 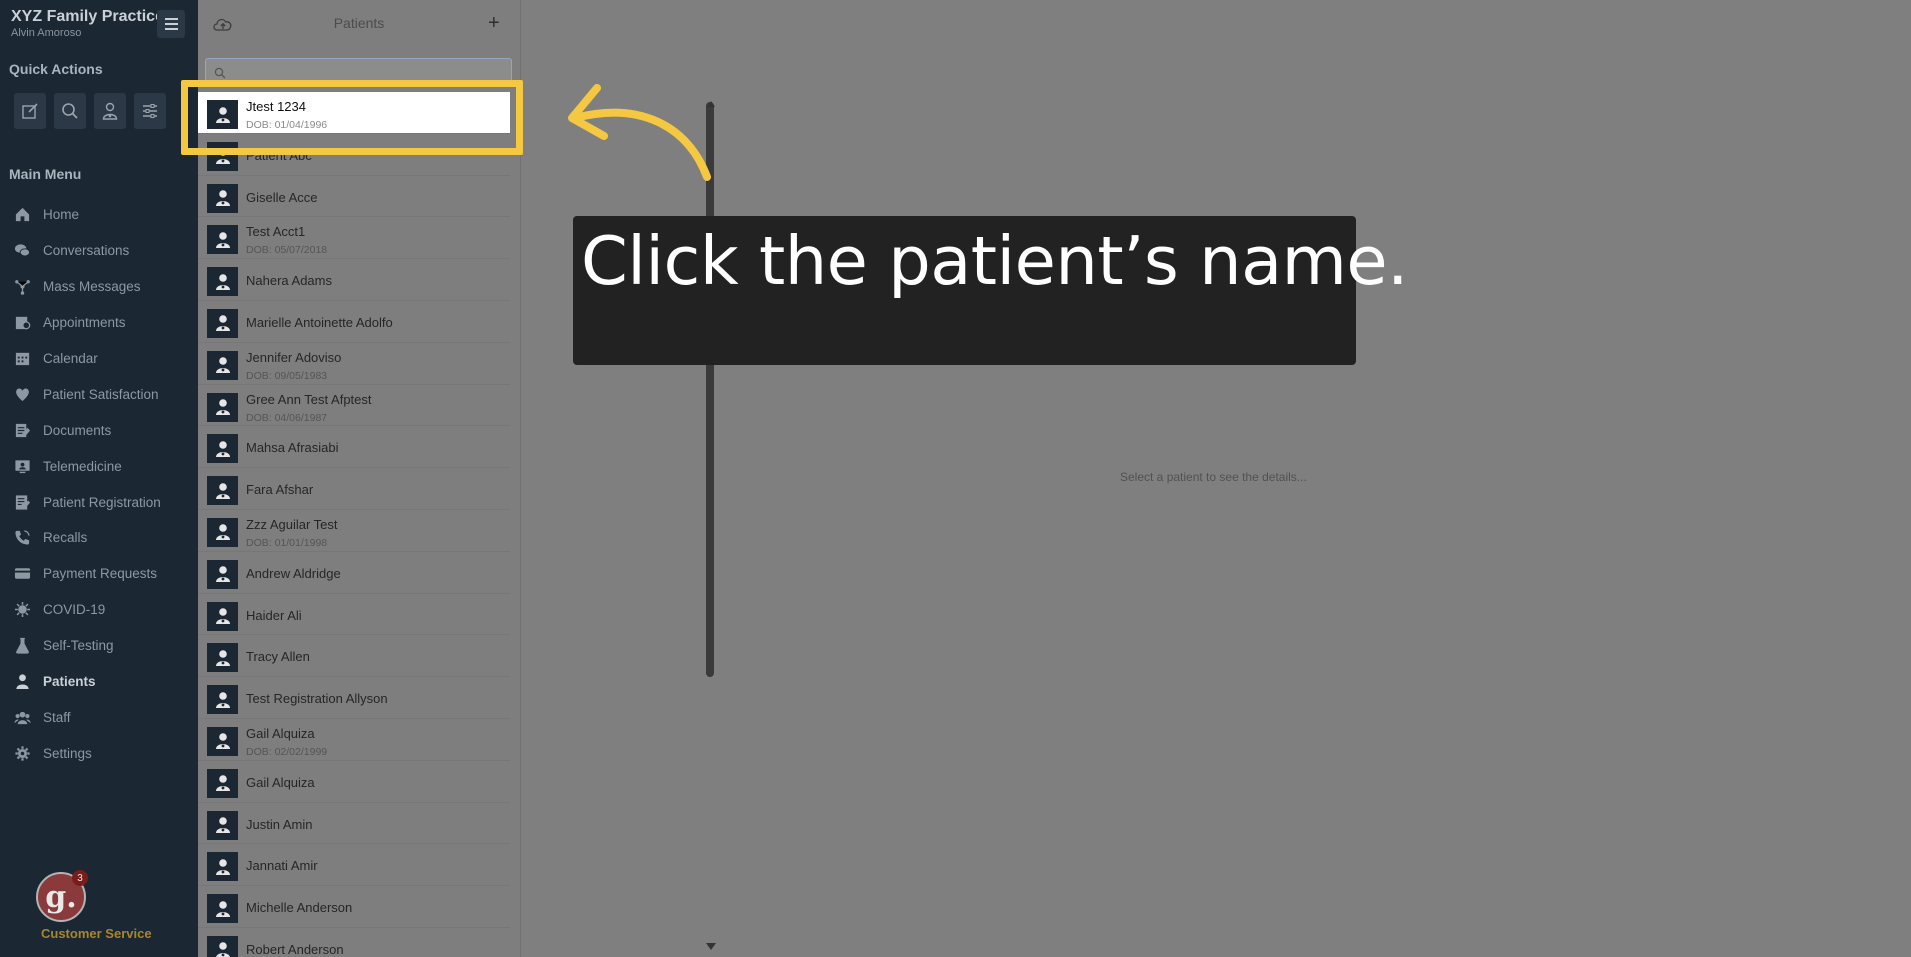 What do you see at coordinates (171, 24) in the screenshot?
I see `menu-toggle-icon` at bounding box center [171, 24].